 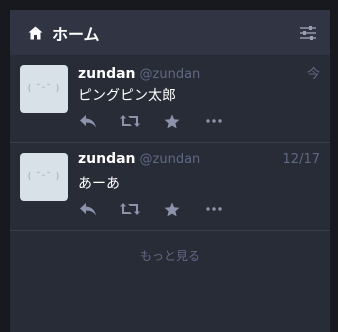 What do you see at coordinates (127, 96) in the screenshot?
I see `status-content: ピングピン太郎` at bounding box center [127, 96].